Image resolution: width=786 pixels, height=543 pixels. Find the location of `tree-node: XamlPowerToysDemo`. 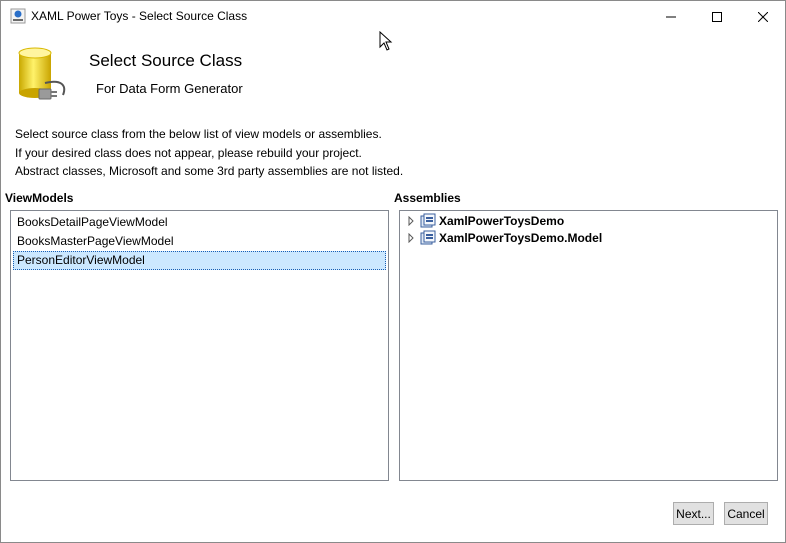

tree-node: XamlPowerToysDemo is located at coordinates (485, 220).